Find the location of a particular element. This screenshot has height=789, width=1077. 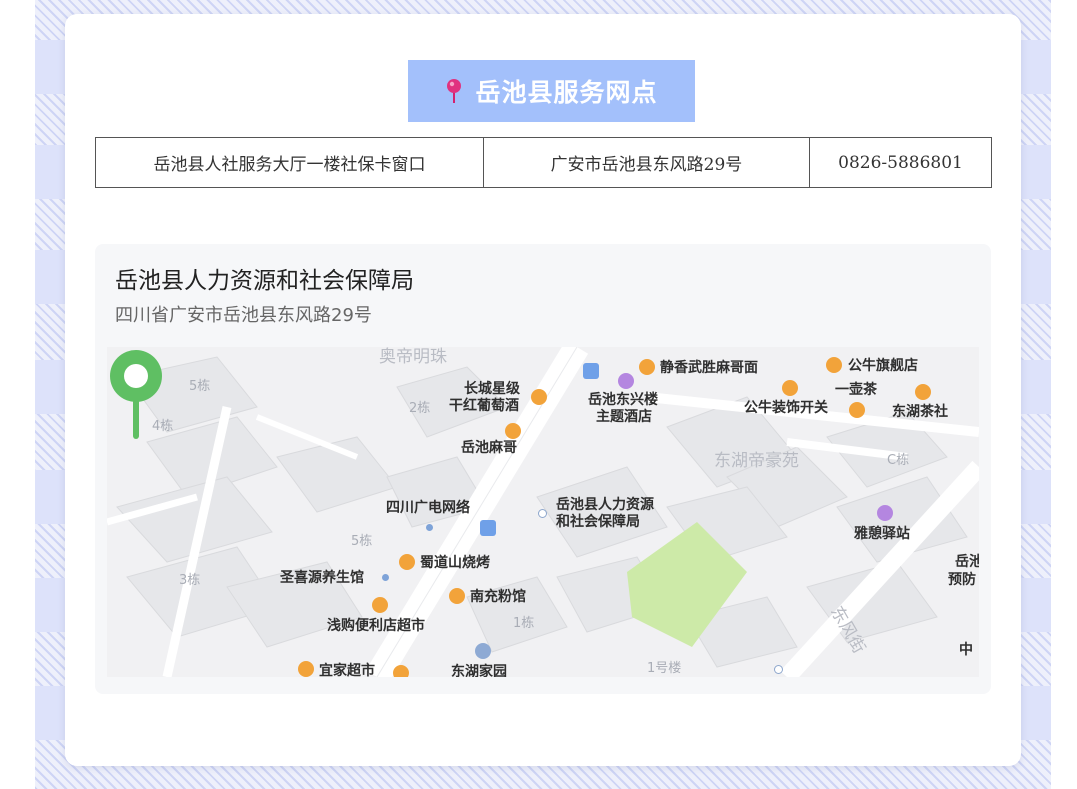

map-label: 3栋 is located at coordinates (190, 580).